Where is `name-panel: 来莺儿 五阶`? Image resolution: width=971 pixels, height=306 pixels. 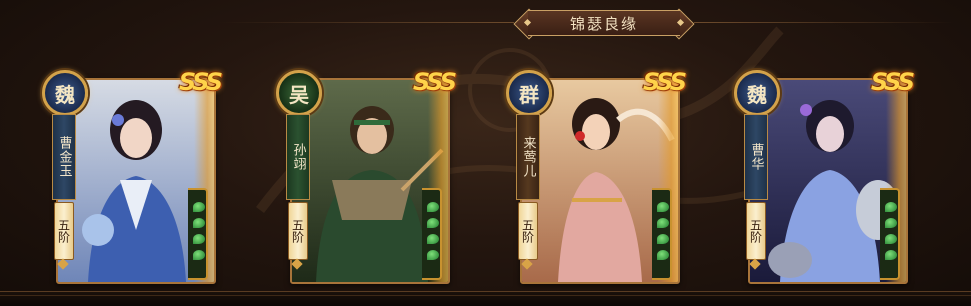
name-panel: 来莺儿 五阶 is located at coordinates (527, 194).